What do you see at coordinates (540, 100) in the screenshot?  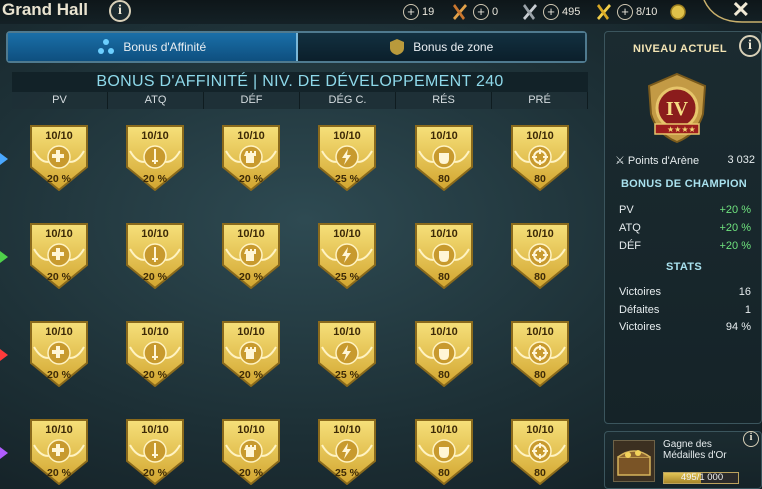 I see `column-header: PRÉ` at bounding box center [540, 100].